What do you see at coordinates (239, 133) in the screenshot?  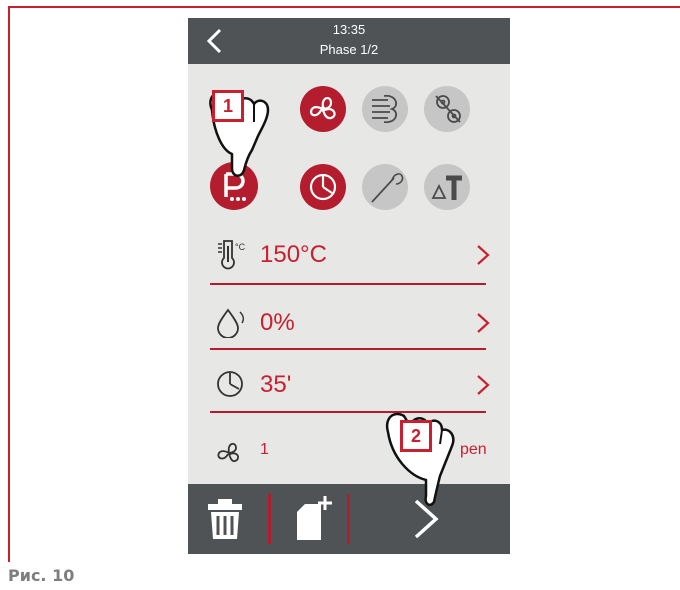 I see `pointing-hand-icon` at bounding box center [239, 133].